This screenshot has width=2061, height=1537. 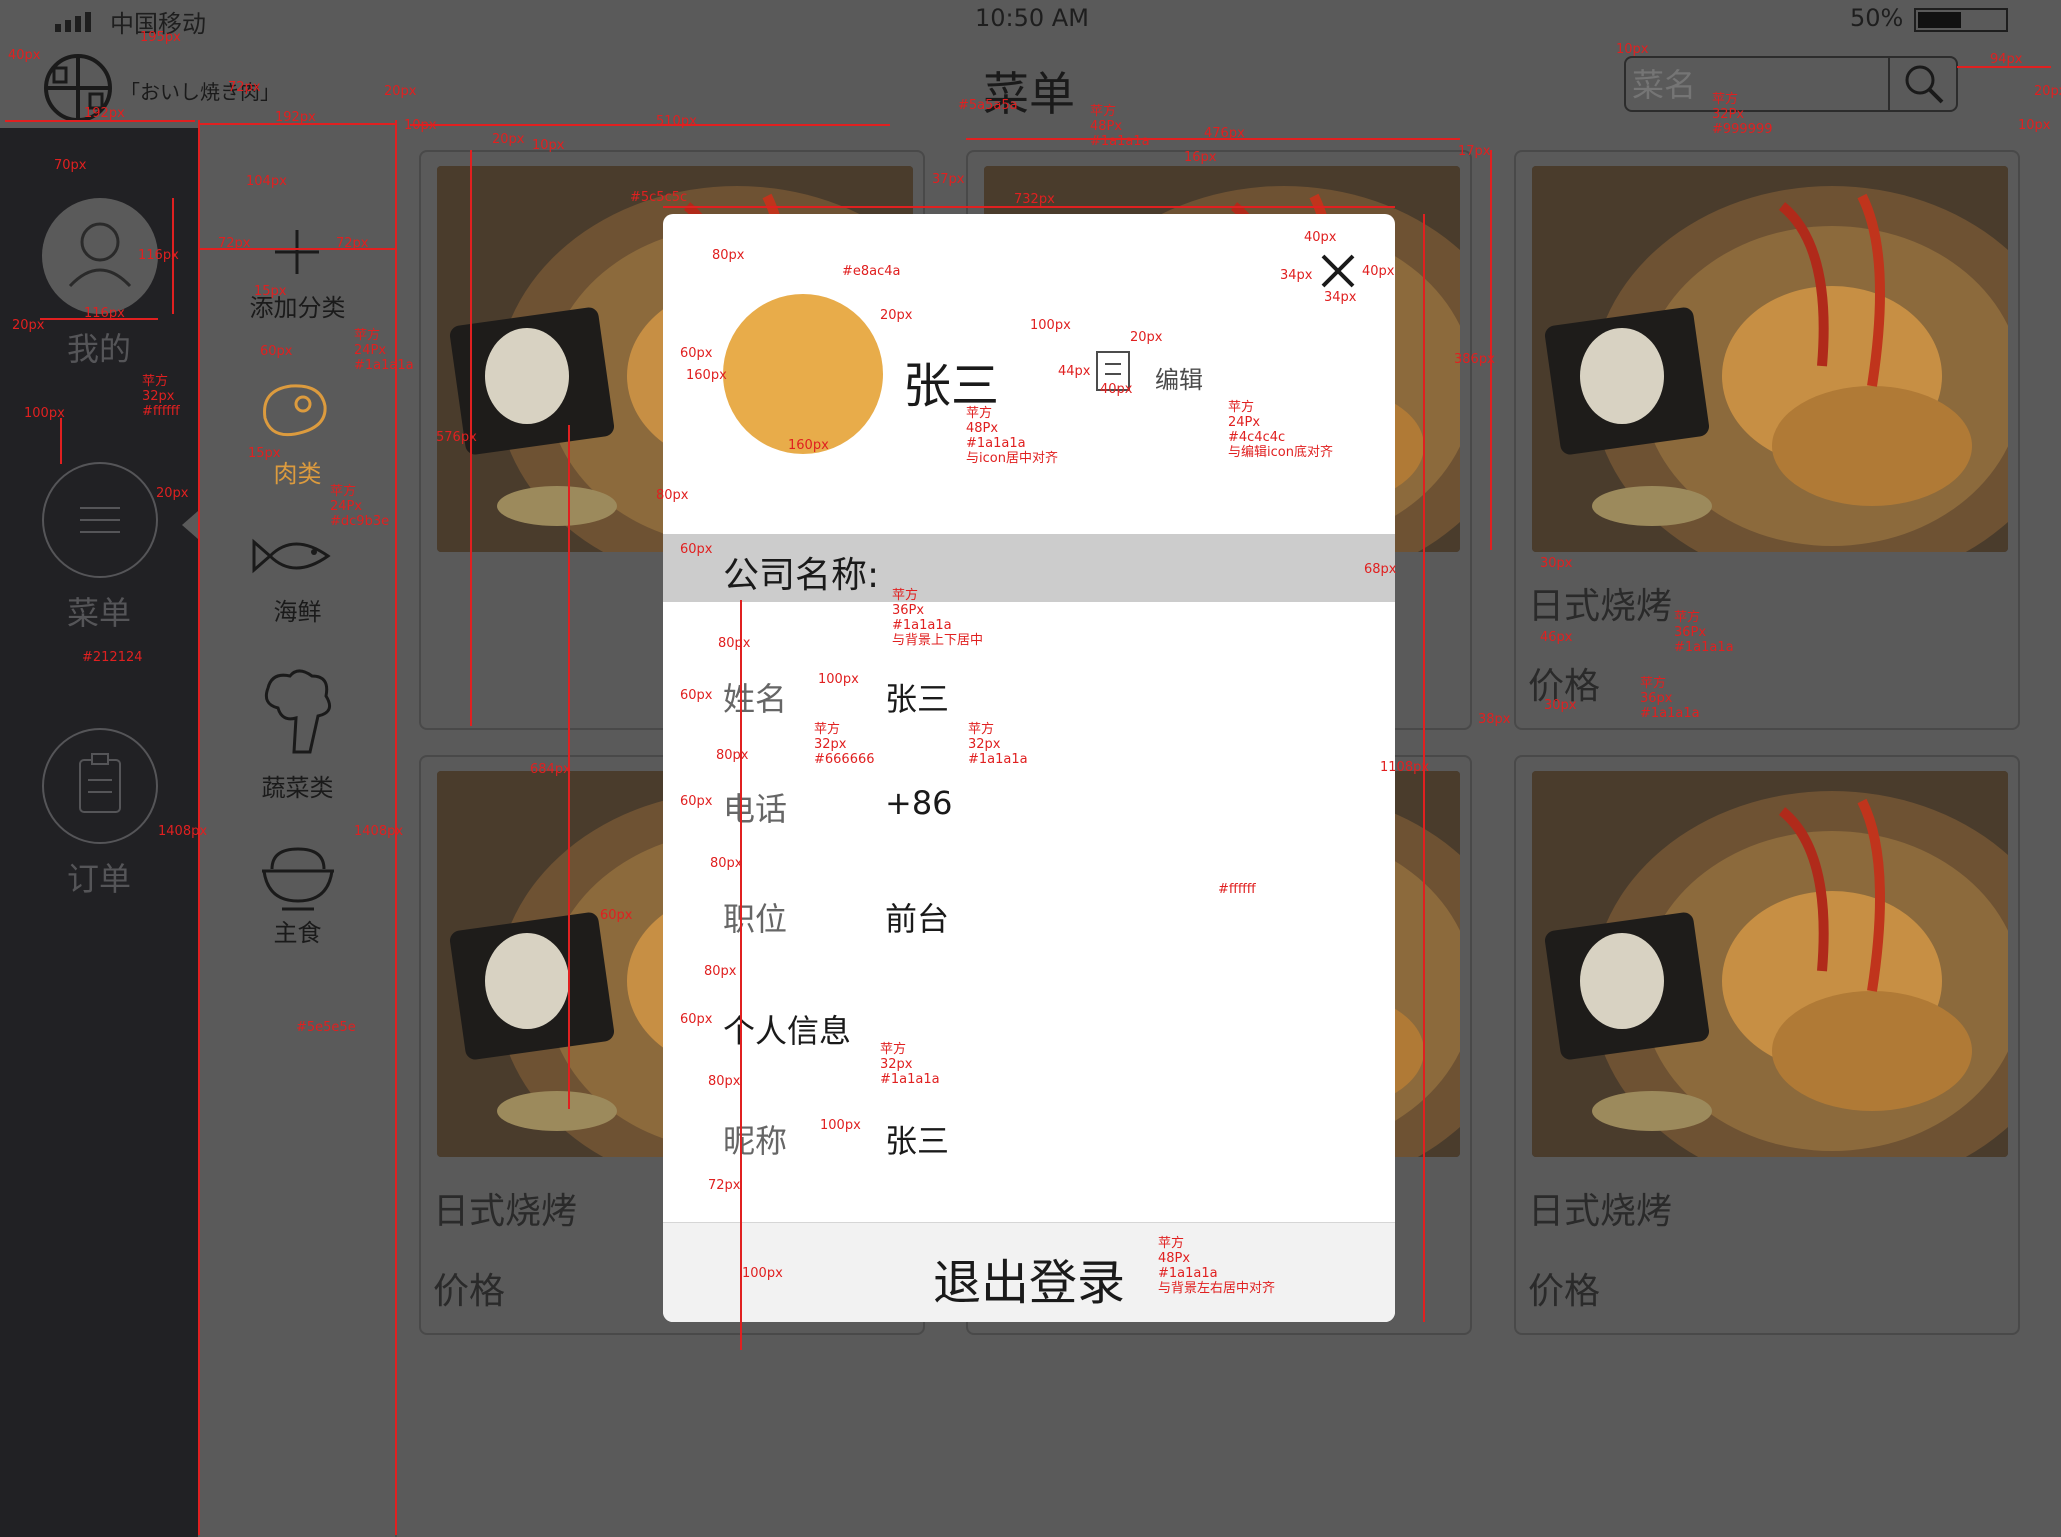 What do you see at coordinates (1029, 568) in the screenshot?
I see `company-bar: 公司名称:` at bounding box center [1029, 568].